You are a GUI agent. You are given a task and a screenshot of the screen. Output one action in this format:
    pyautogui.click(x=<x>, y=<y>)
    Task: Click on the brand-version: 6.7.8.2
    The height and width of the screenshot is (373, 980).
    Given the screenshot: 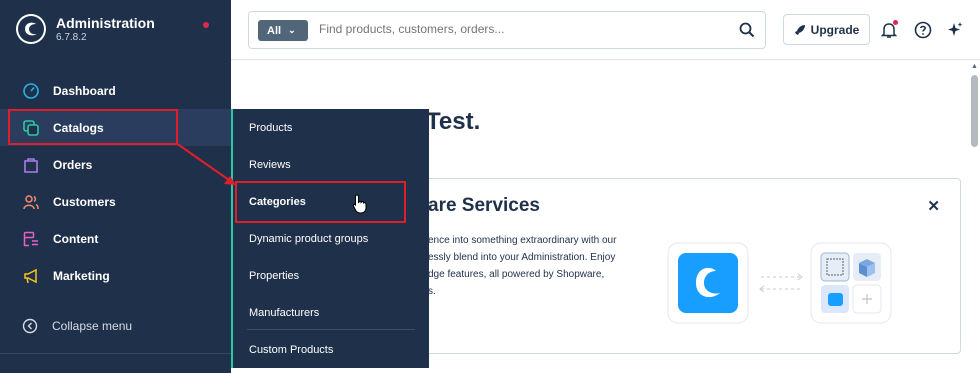 What is the action you would take?
    pyautogui.click(x=71, y=37)
    